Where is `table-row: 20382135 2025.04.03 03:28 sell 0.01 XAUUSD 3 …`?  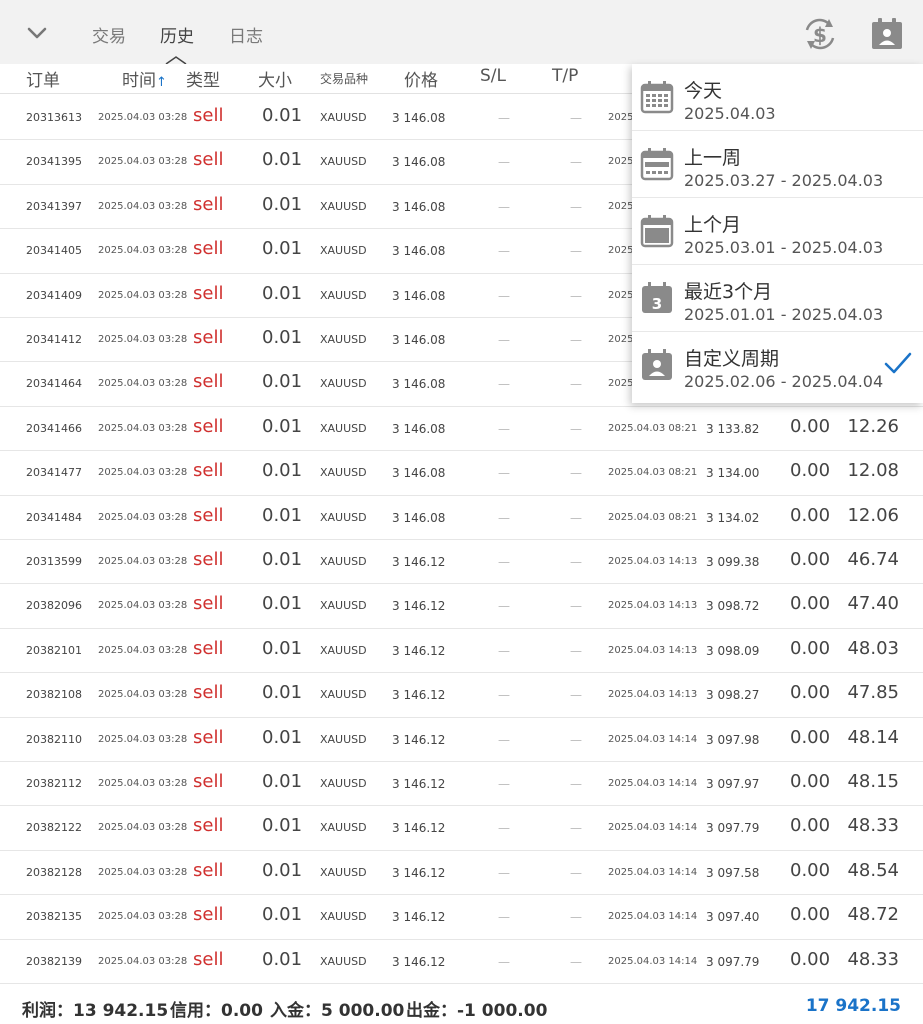 table-row: 20382135 2025.04.03 03:28 sell 0.01 XAUUSD 3 … is located at coordinates (461, 917).